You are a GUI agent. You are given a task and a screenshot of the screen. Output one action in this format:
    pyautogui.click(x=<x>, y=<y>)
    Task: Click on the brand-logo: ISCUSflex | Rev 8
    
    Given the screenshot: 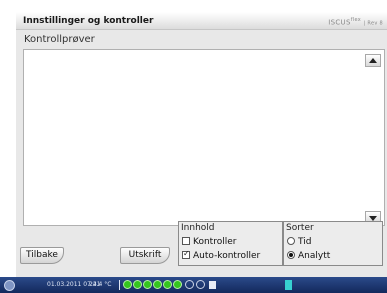 What is the action you would take?
    pyautogui.click(x=355, y=21)
    